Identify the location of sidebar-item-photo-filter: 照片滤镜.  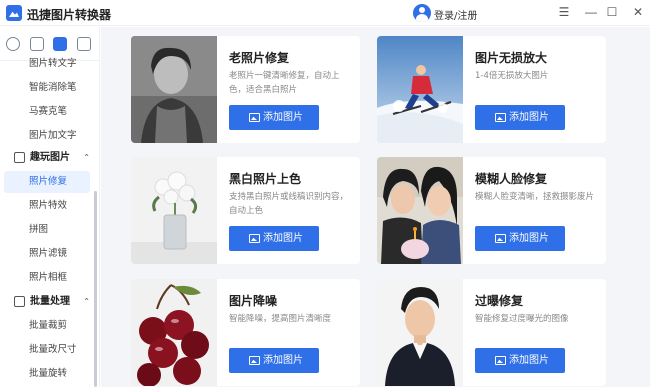
(47, 254).